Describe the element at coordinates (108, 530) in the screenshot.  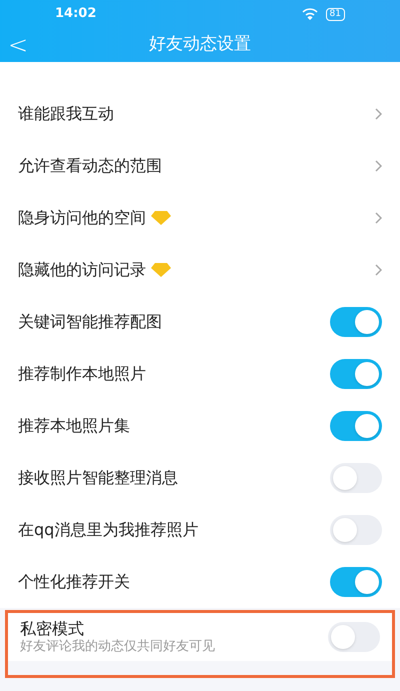
I see `setting-label: 在qq消息里为我推荐照片` at that location.